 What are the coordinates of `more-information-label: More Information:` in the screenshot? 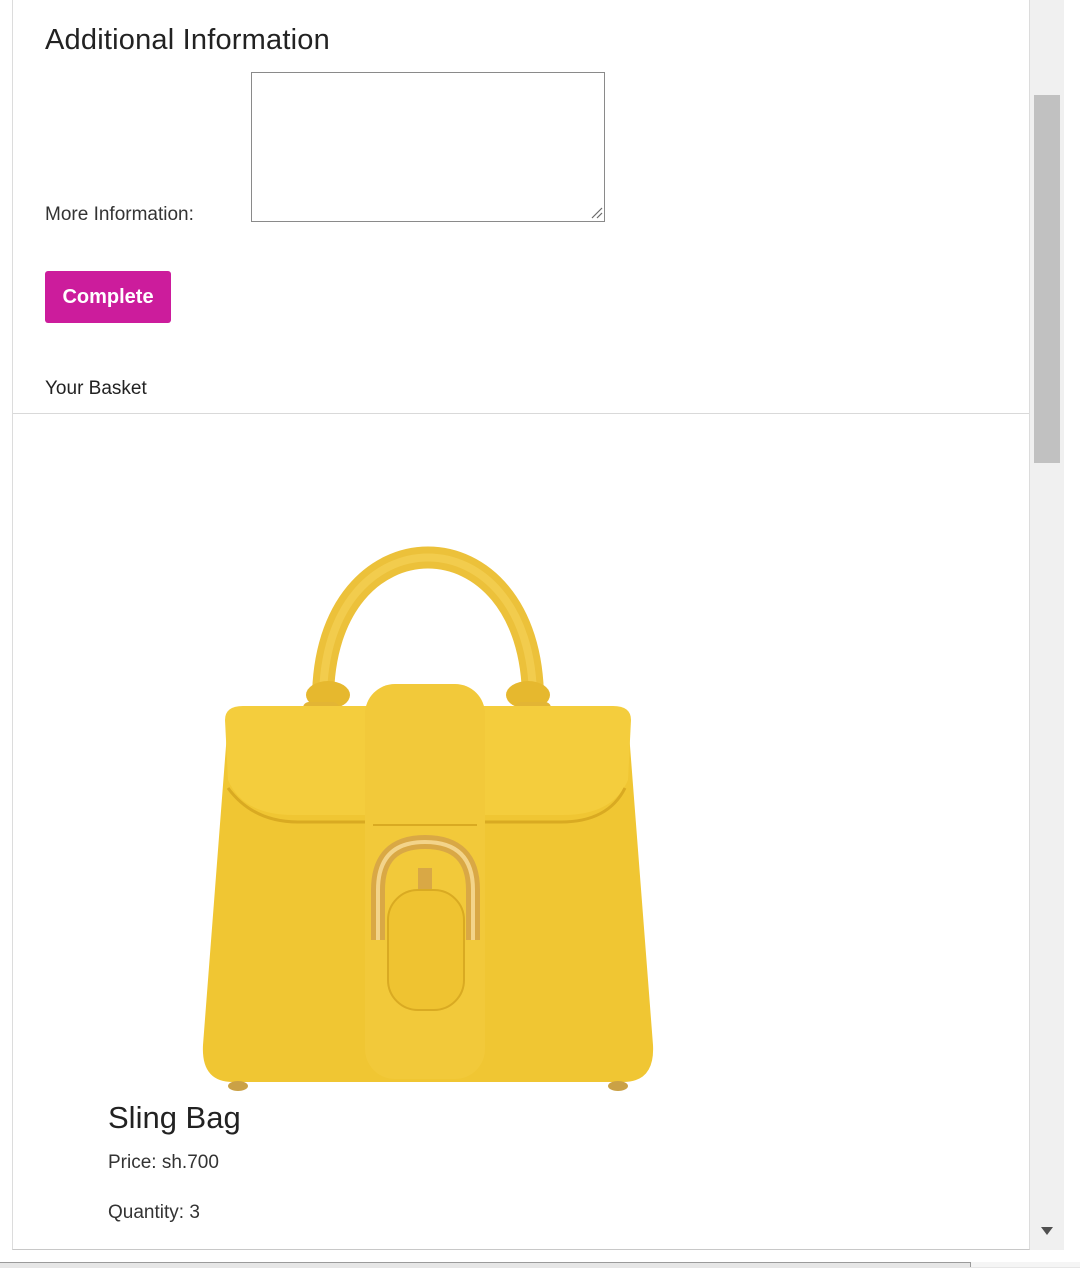 It's located at (119, 214).